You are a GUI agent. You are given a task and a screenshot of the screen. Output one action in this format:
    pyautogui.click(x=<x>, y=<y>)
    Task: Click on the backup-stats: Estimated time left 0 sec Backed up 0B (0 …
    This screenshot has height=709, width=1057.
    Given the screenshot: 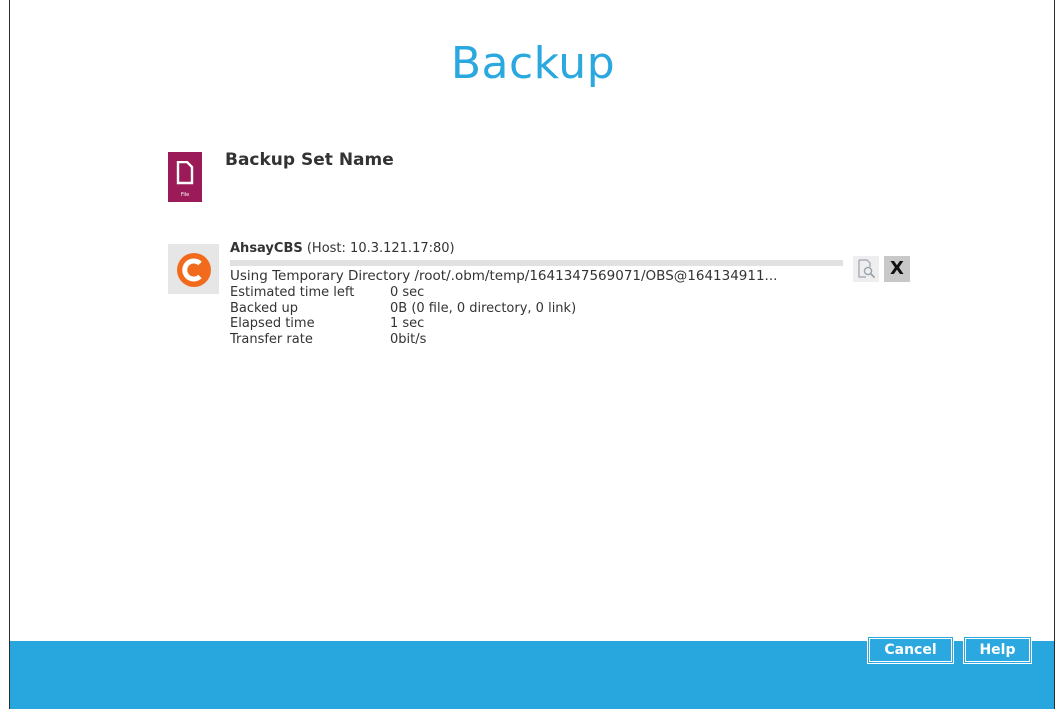 What is the action you would take?
    pyautogui.click(x=403, y=316)
    